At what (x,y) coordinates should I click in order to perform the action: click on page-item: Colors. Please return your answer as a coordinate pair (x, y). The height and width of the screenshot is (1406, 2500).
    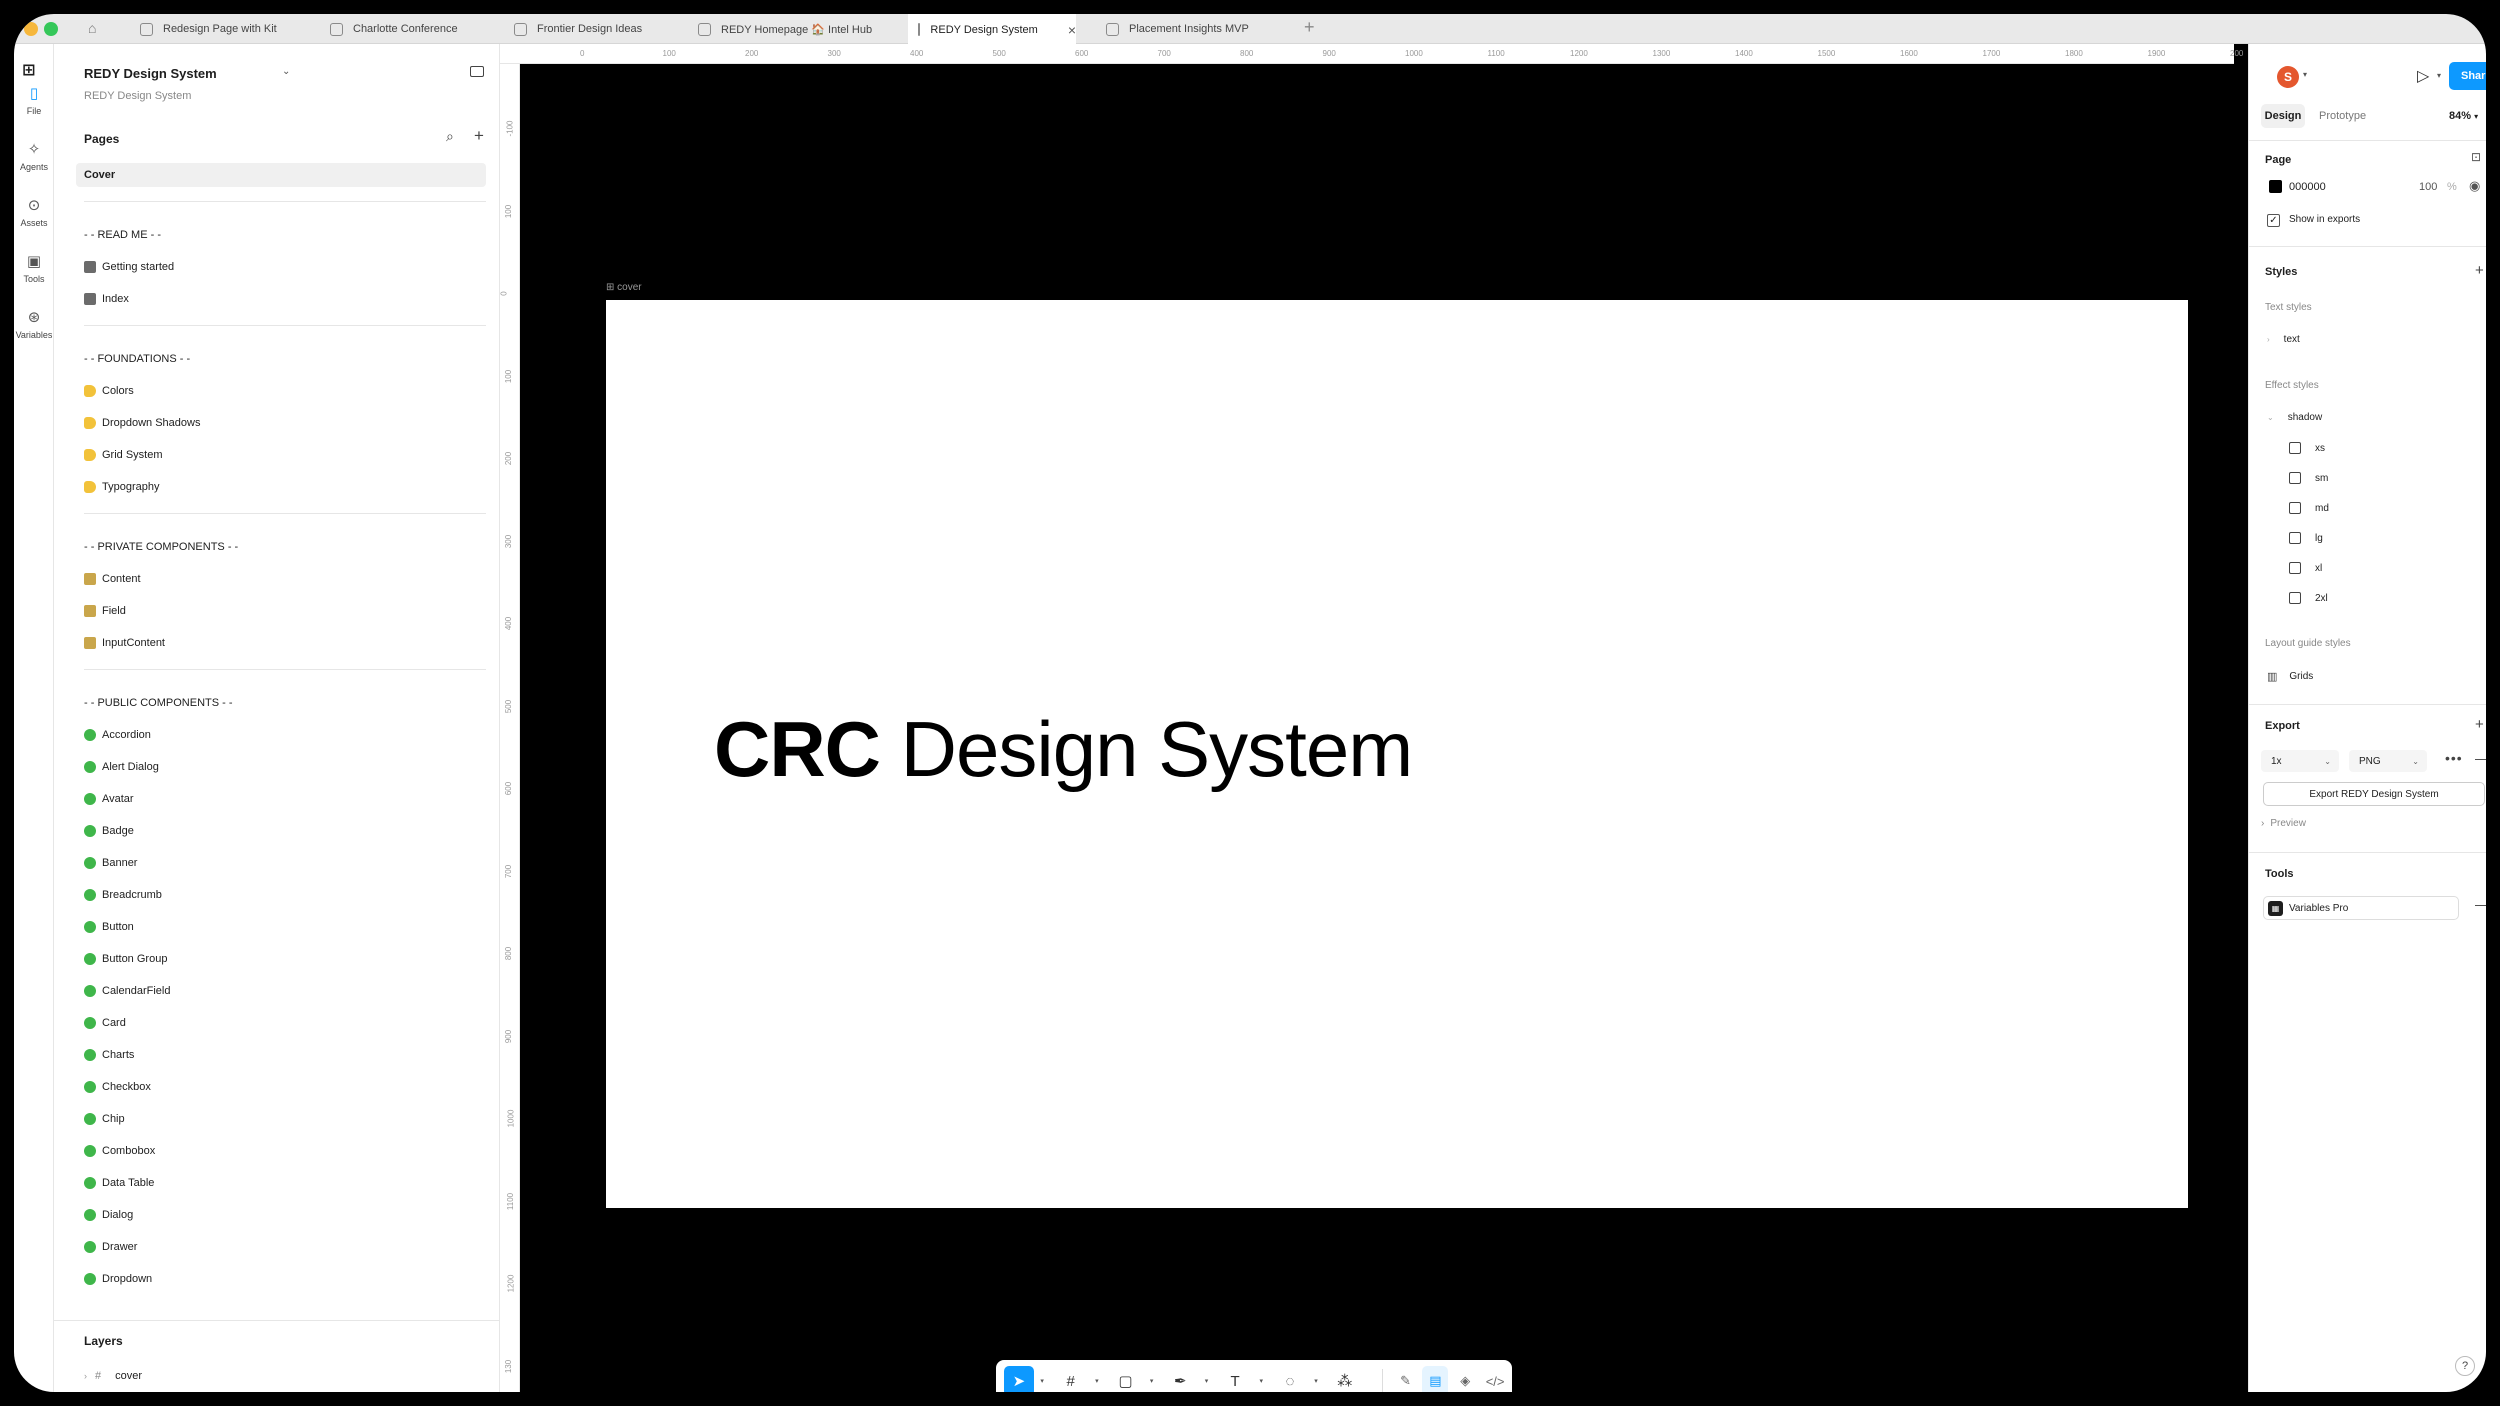
    Looking at the image, I should click on (281, 391).